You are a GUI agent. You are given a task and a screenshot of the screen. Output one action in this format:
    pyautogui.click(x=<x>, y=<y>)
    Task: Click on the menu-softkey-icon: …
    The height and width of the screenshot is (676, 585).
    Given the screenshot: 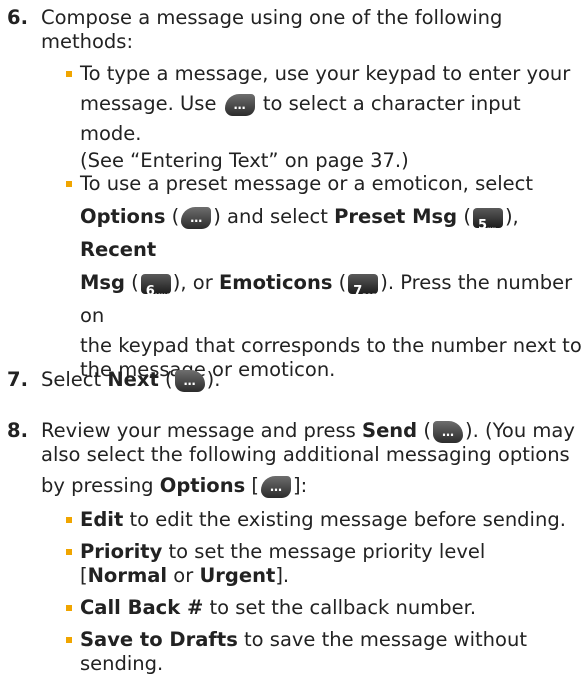 What is the action you would take?
    pyautogui.click(x=239, y=105)
    